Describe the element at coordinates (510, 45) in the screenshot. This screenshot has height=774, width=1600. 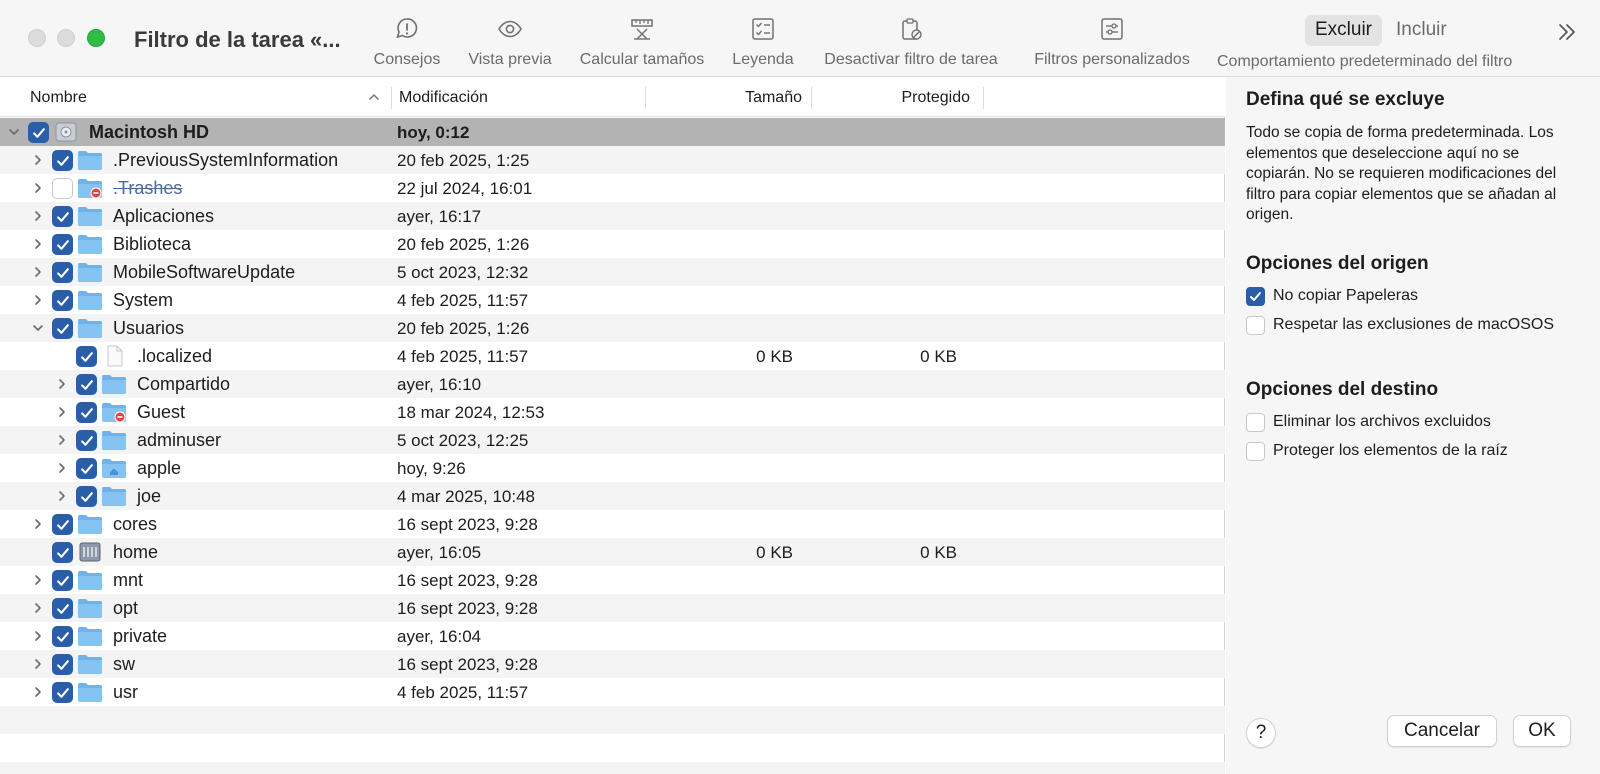
I see `preview-button: Vista previa` at that location.